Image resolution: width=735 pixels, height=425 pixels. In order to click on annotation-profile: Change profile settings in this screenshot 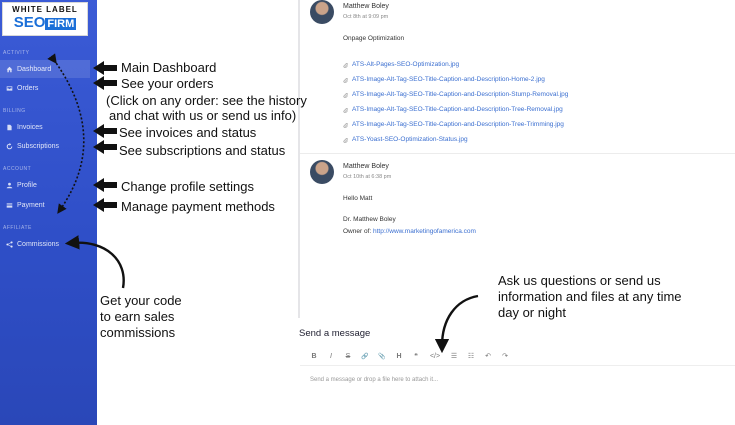, I will do `click(187, 186)`.